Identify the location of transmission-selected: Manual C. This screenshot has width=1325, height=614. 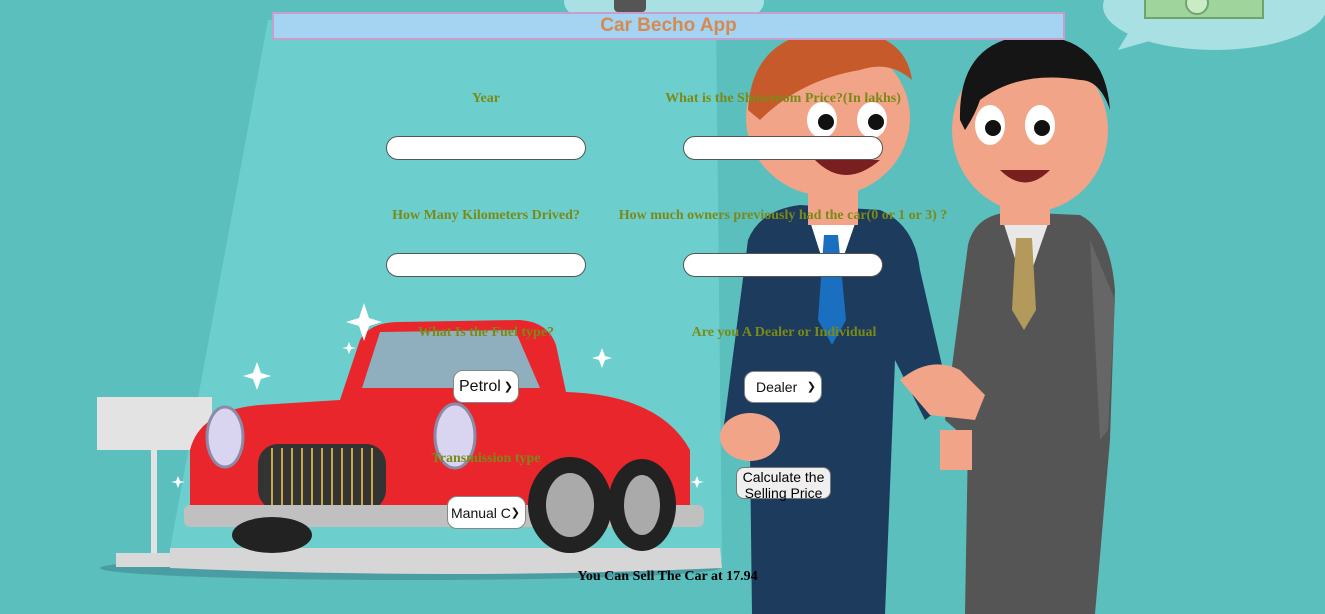
(481, 512).